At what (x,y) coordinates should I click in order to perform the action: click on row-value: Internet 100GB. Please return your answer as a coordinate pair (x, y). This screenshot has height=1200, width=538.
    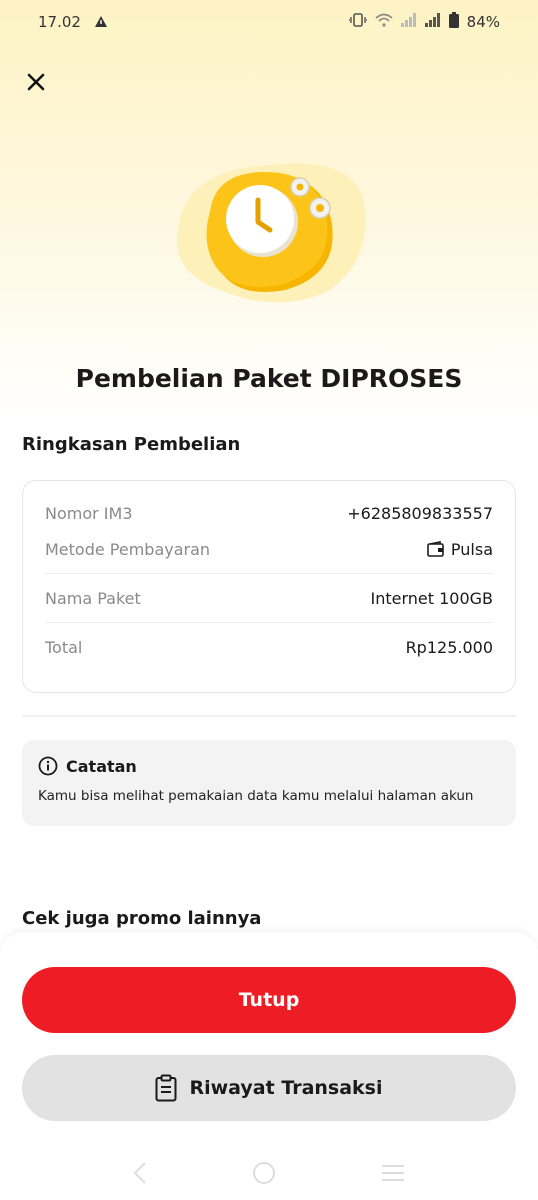
    Looking at the image, I should click on (431, 598).